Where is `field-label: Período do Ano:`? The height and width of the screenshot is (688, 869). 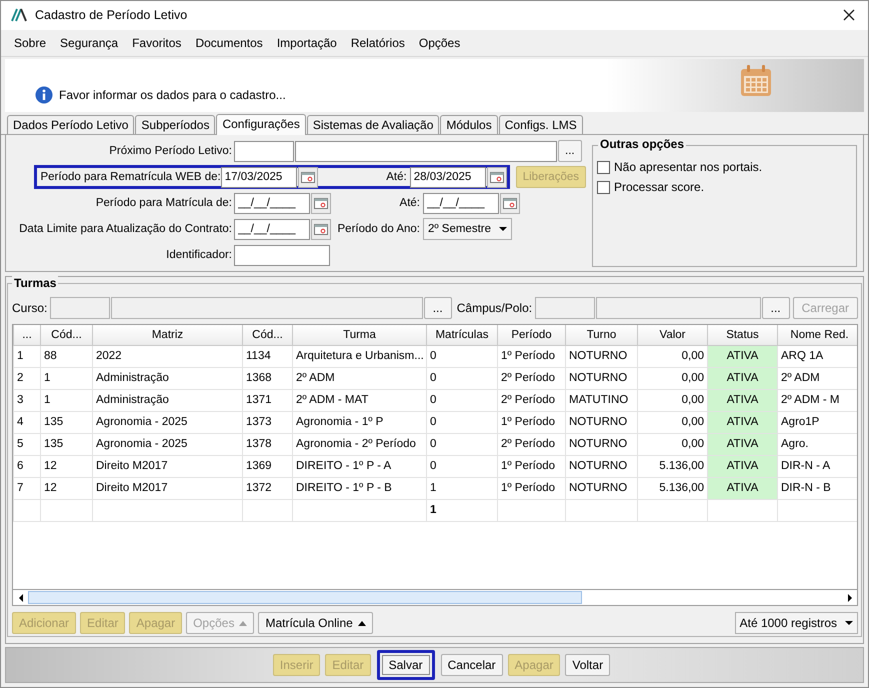 field-label: Período do Ano: is located at coordinates (378, 229).